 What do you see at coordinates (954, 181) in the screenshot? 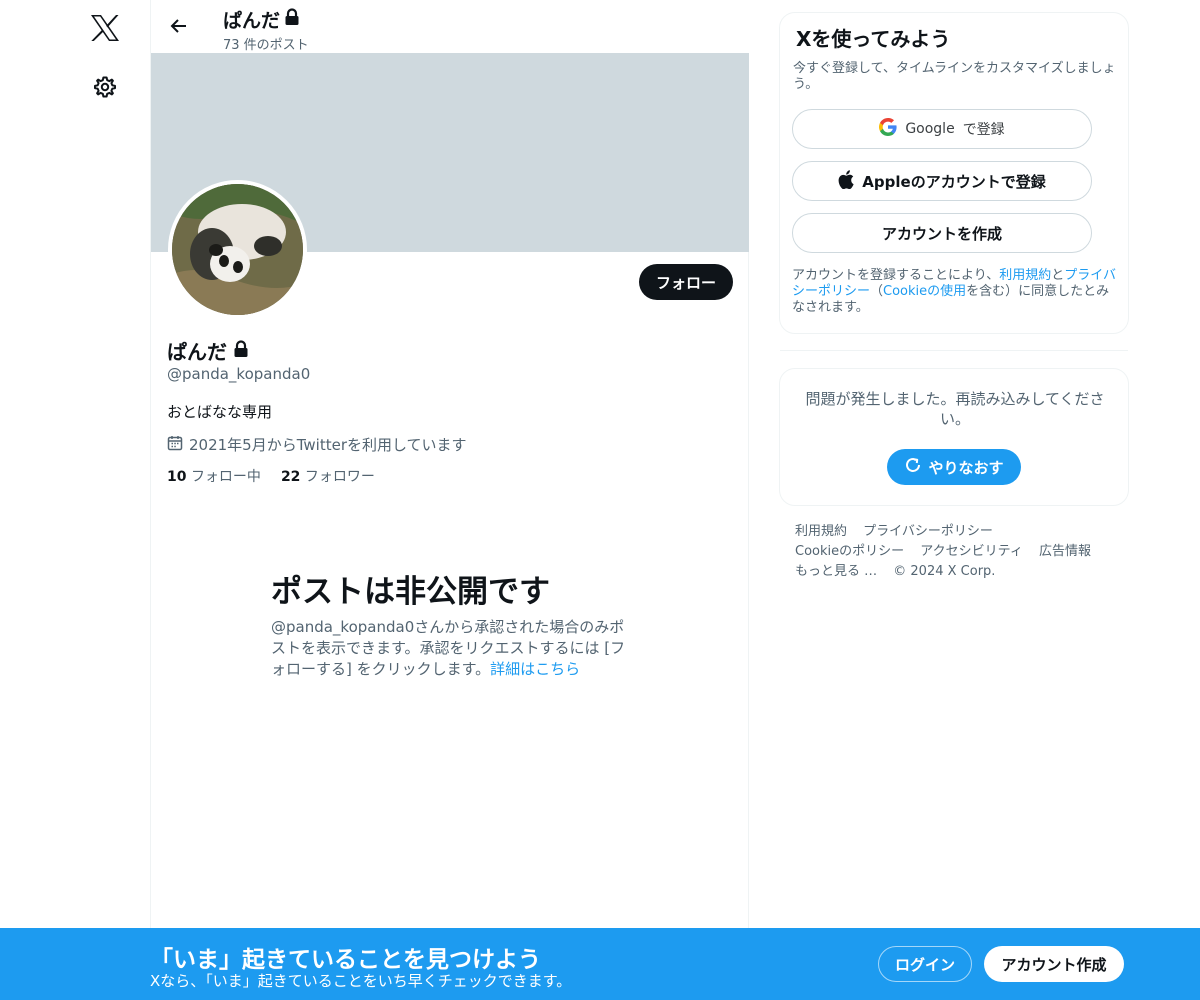
I see `apple-signup-label: Appleのアカウントで登録` at bounding box center [954, 181].